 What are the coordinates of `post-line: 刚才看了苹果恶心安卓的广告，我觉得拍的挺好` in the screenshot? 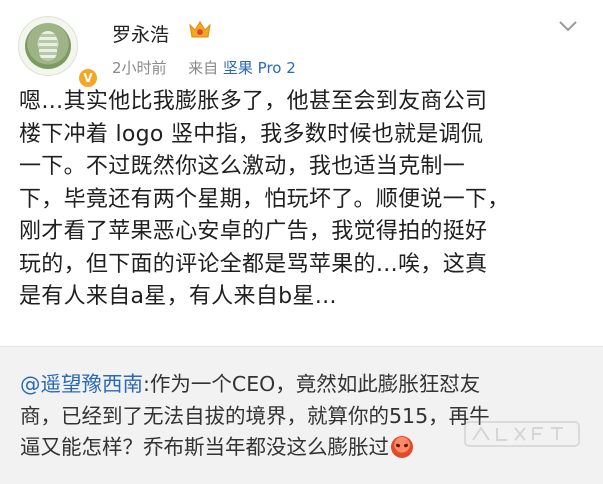 It's located at (253, 231).